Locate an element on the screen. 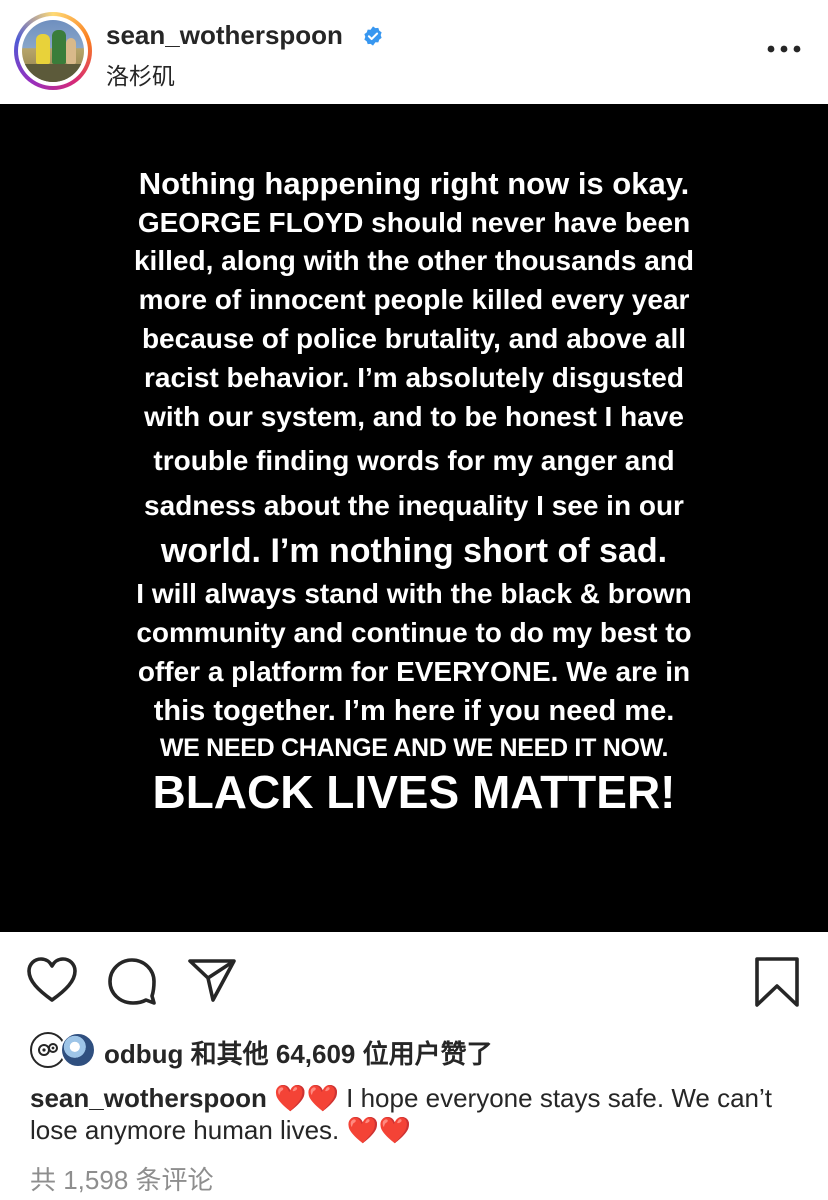 The height and width of the screenshot is (1200, 828). liker-avatar-icon is located at coordinates (48, 1049).